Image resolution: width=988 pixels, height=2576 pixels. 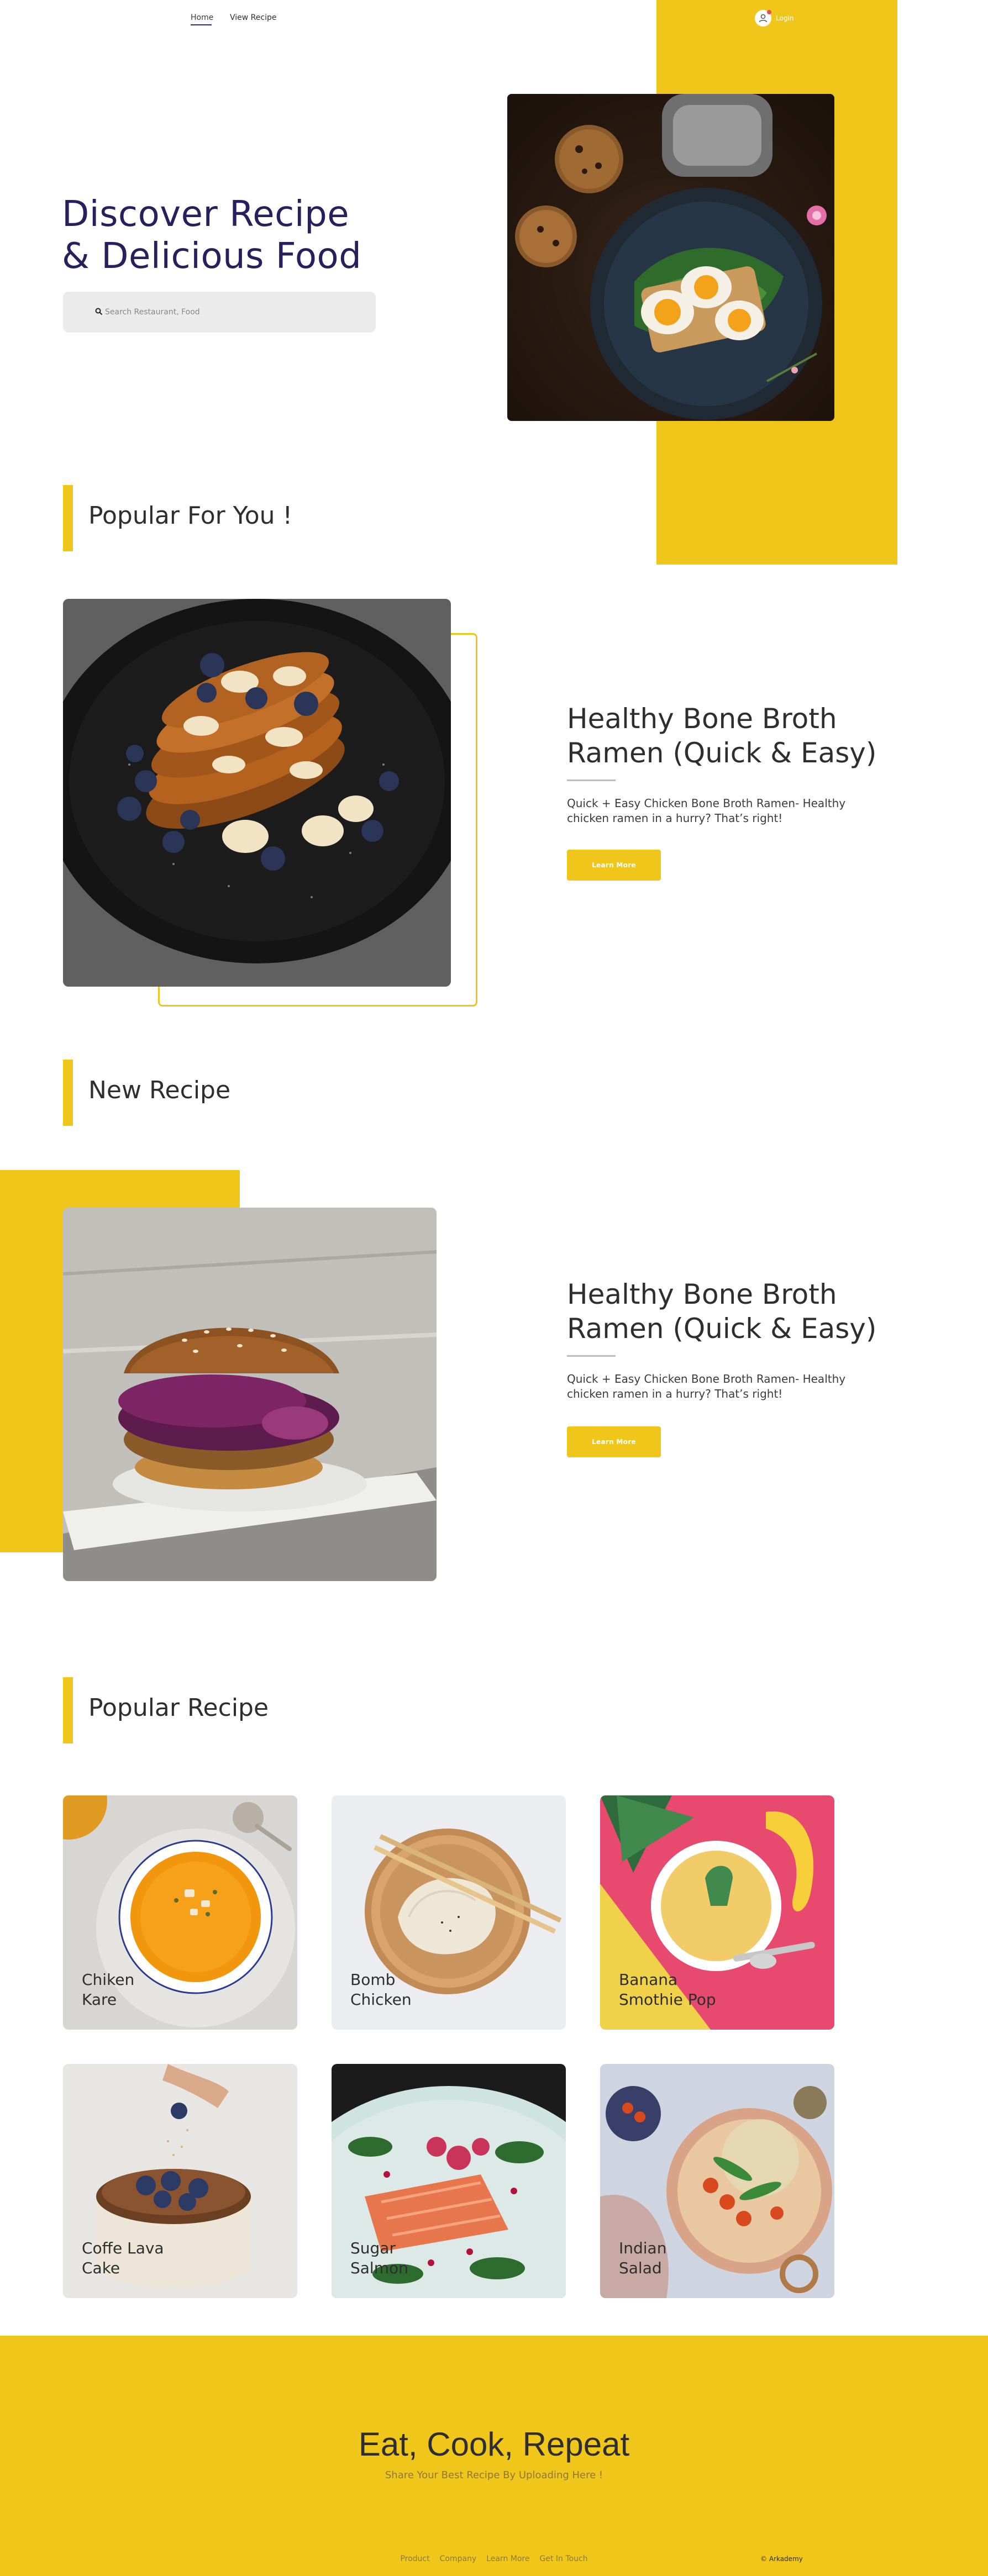 What do you see at coordinates (257, 793) in the screenshot?
I see `popular-feature-image` at bounding box center [257, 793].